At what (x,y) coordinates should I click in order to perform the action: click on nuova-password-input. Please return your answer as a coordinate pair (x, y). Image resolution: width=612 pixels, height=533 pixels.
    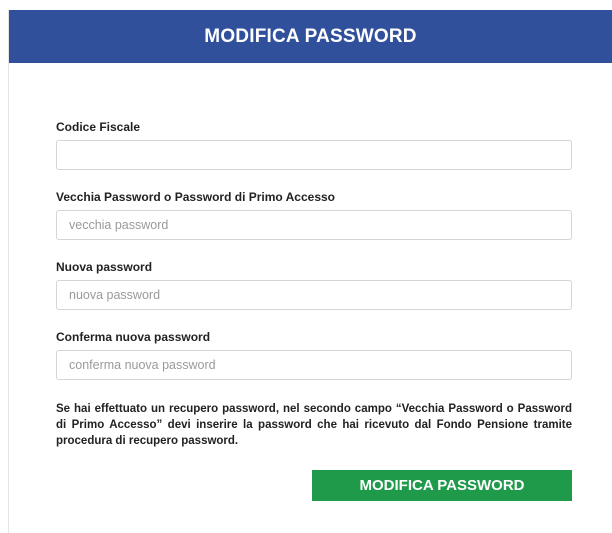
    Looking at the image, I should click on (314, 295).